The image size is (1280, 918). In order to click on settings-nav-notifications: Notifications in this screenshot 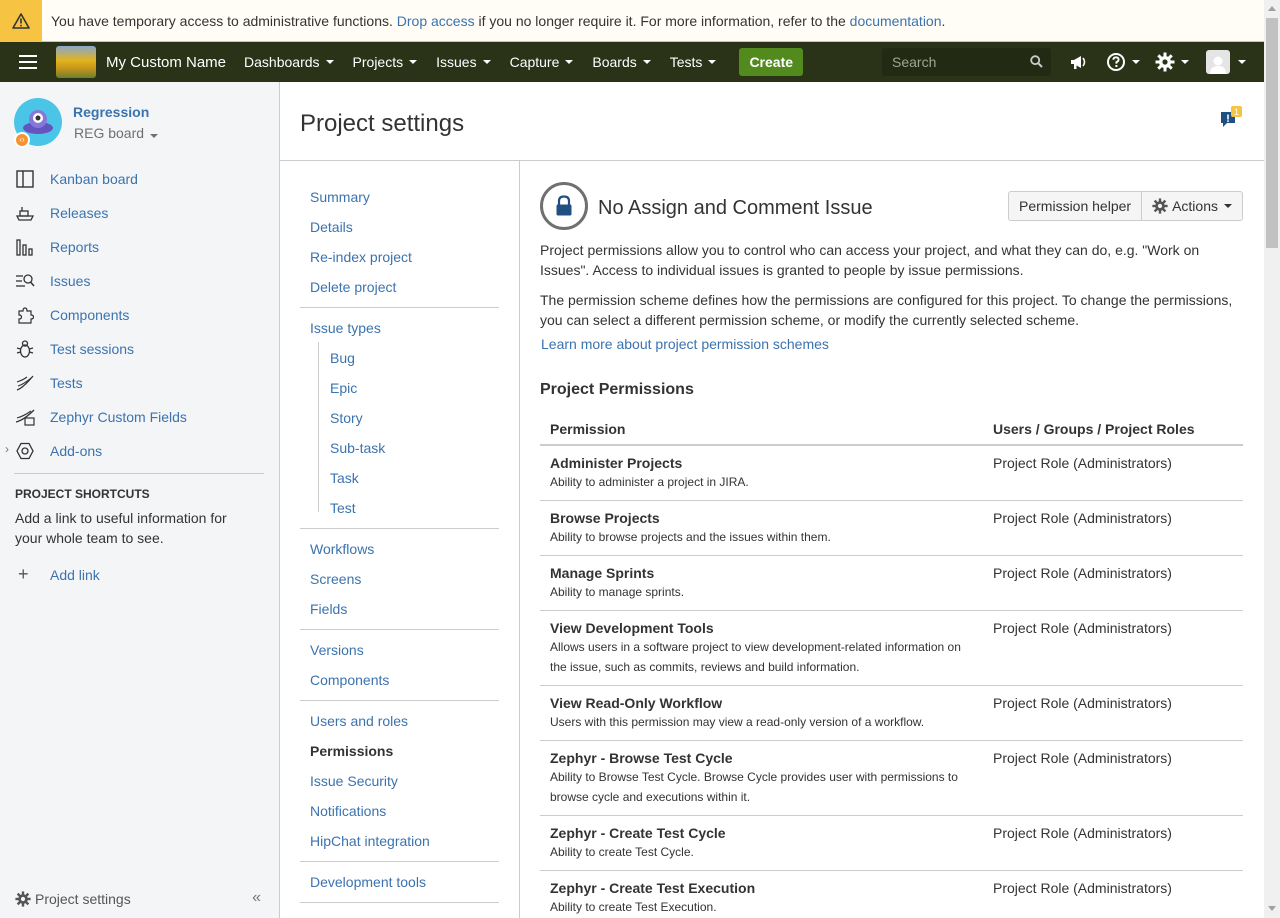, I will do `click(348, 811)`.